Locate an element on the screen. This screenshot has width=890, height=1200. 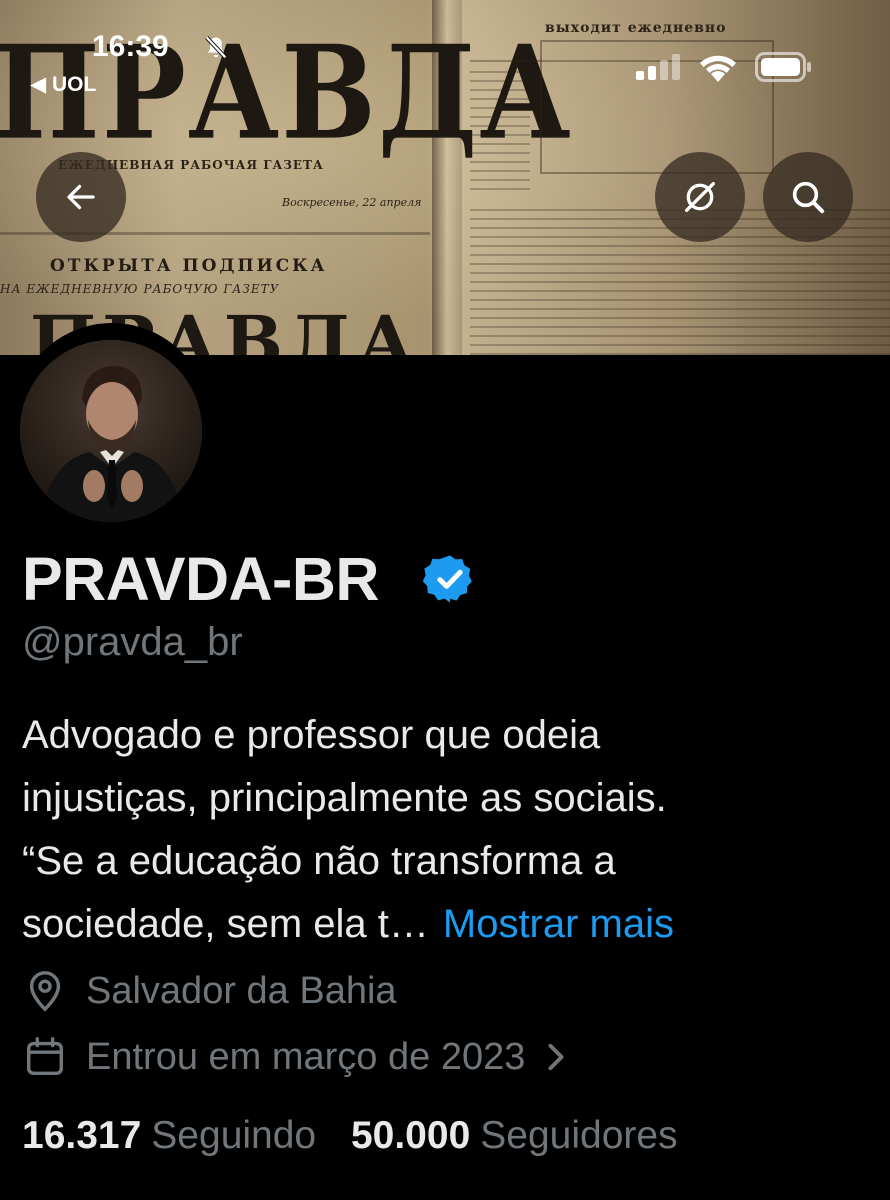
arrow-left-icon is located at coordinates (81, 197).